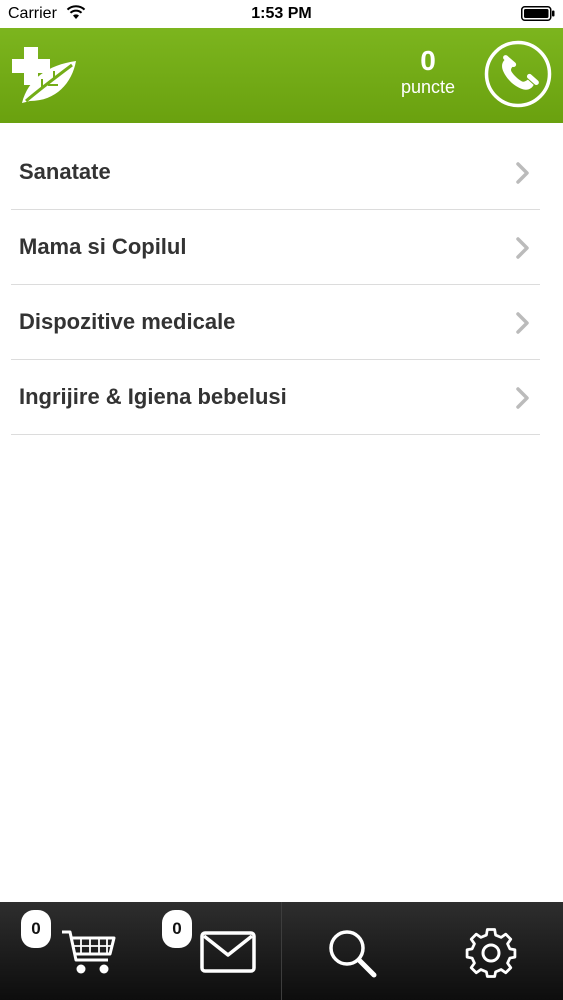  What do you see at coordinates (428, 87) in the screenshot?
I see `points-label: puncte` at bounding box center [428, 87].